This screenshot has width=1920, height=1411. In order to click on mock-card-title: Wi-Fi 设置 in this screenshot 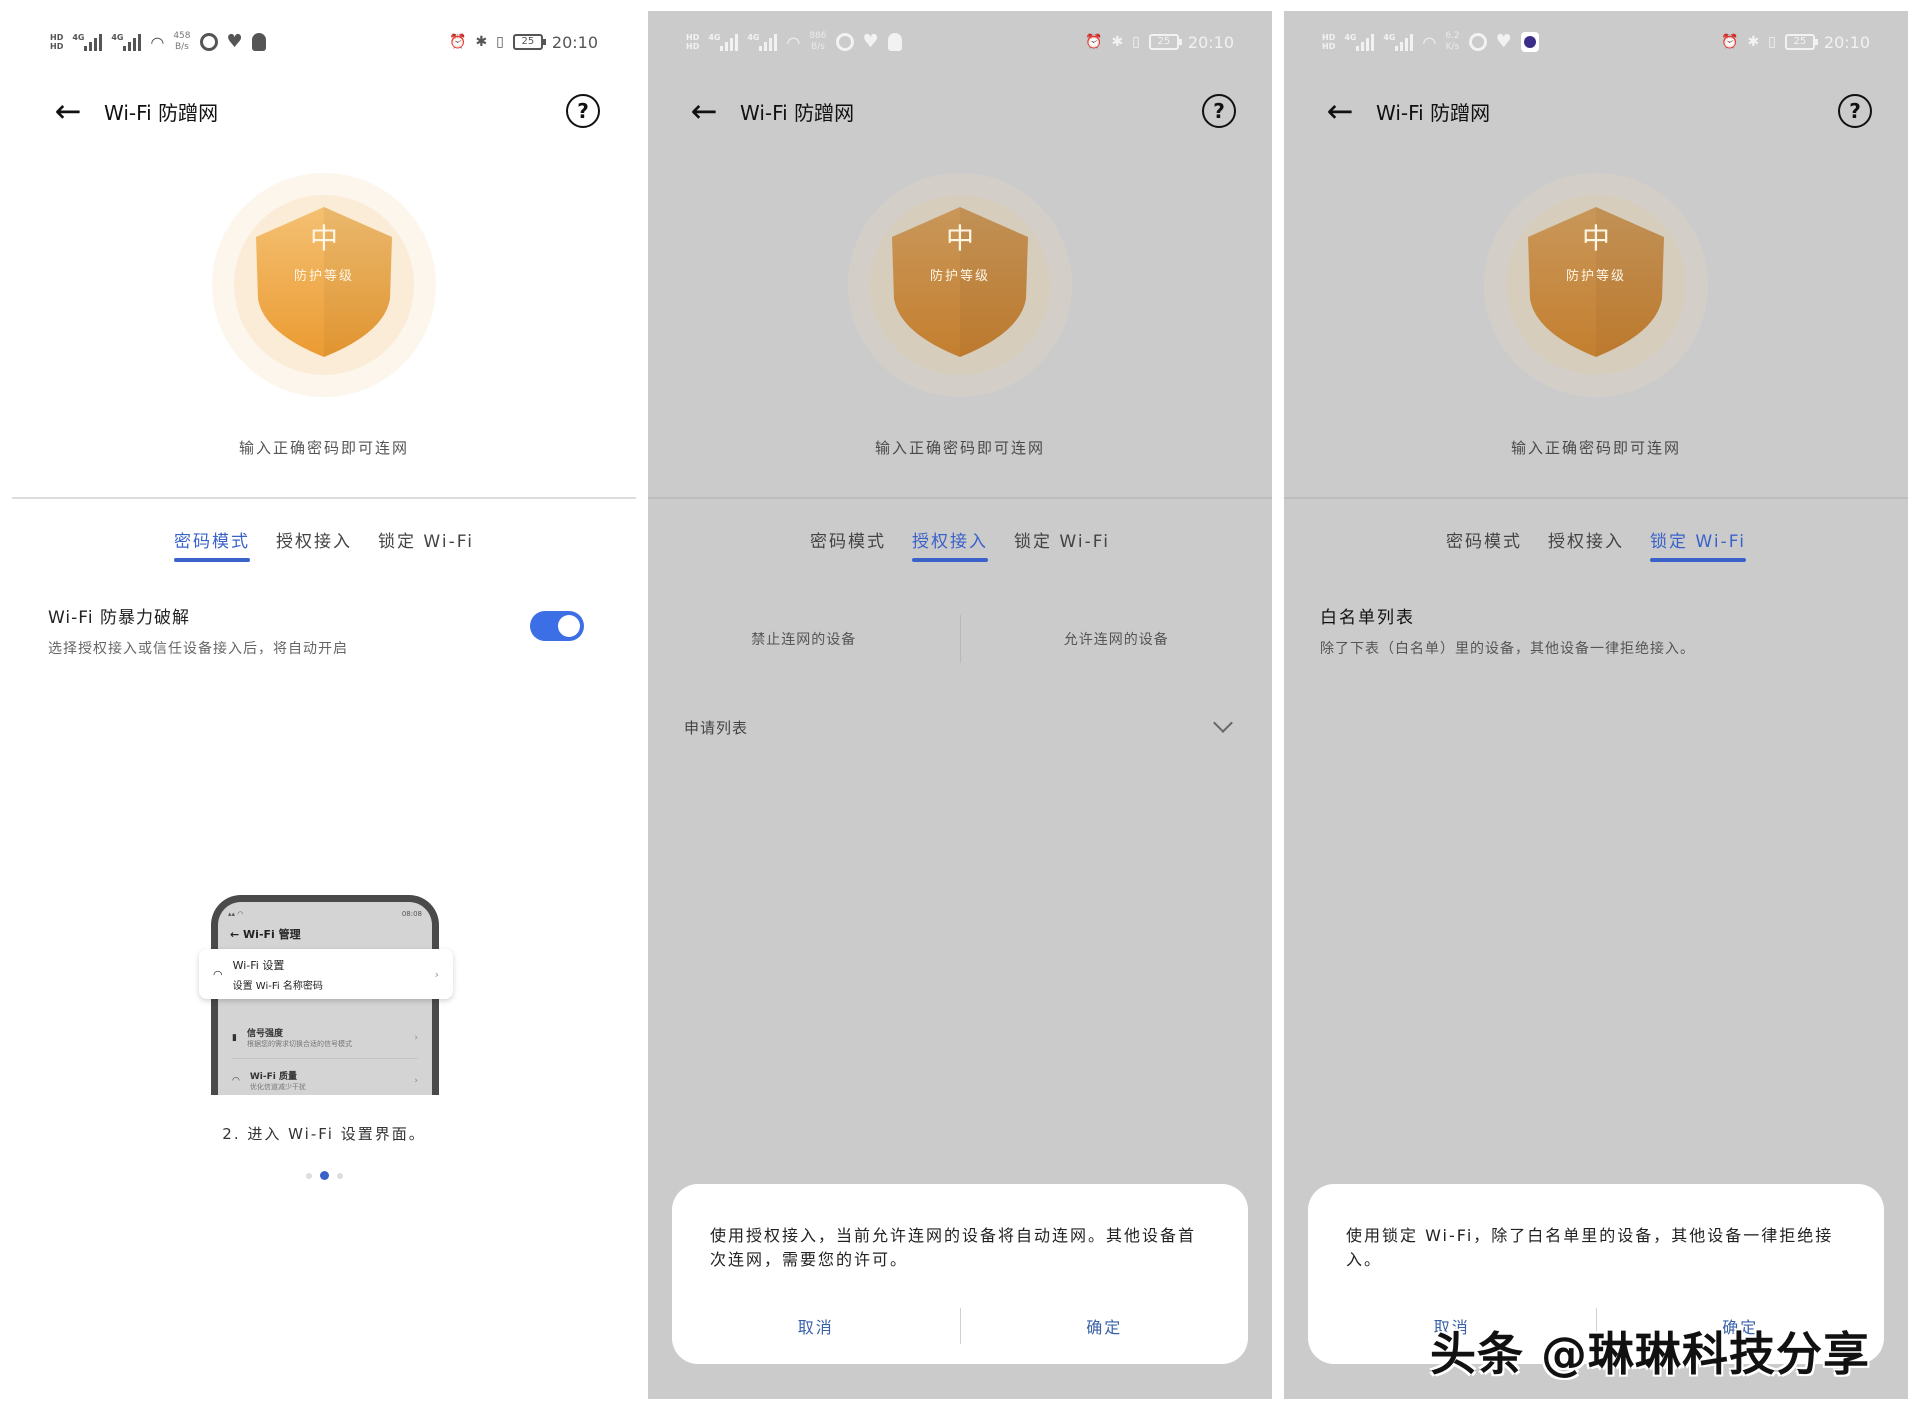, I will do `click(258, 965)`.